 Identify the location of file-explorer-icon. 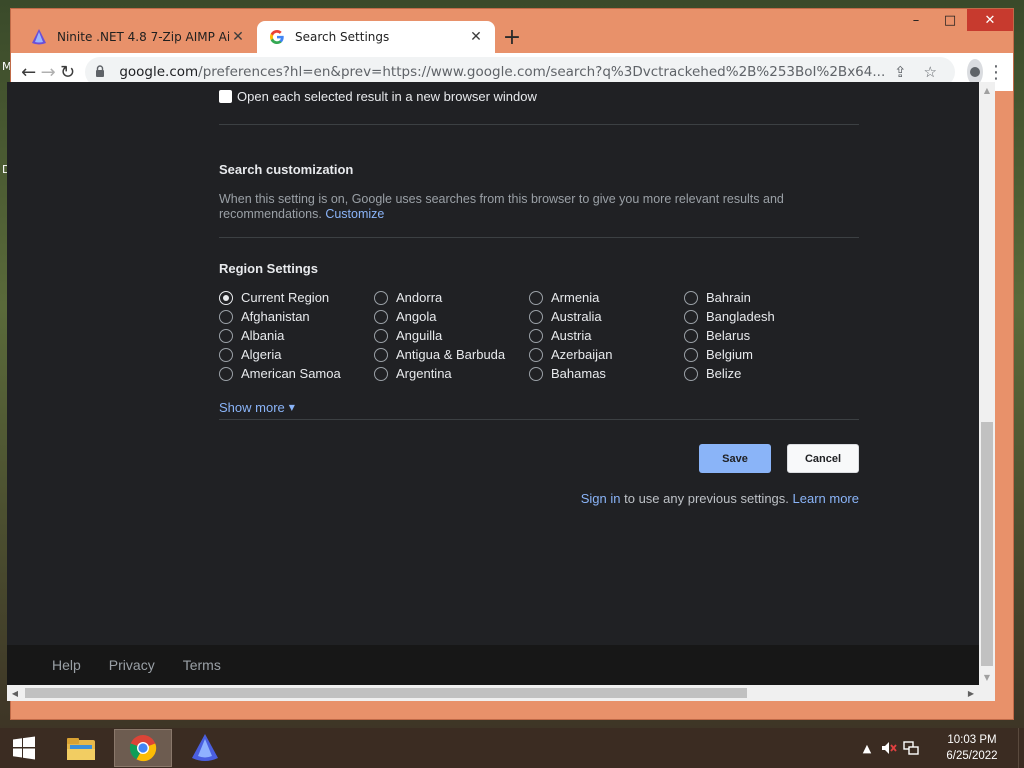
(81, 748).